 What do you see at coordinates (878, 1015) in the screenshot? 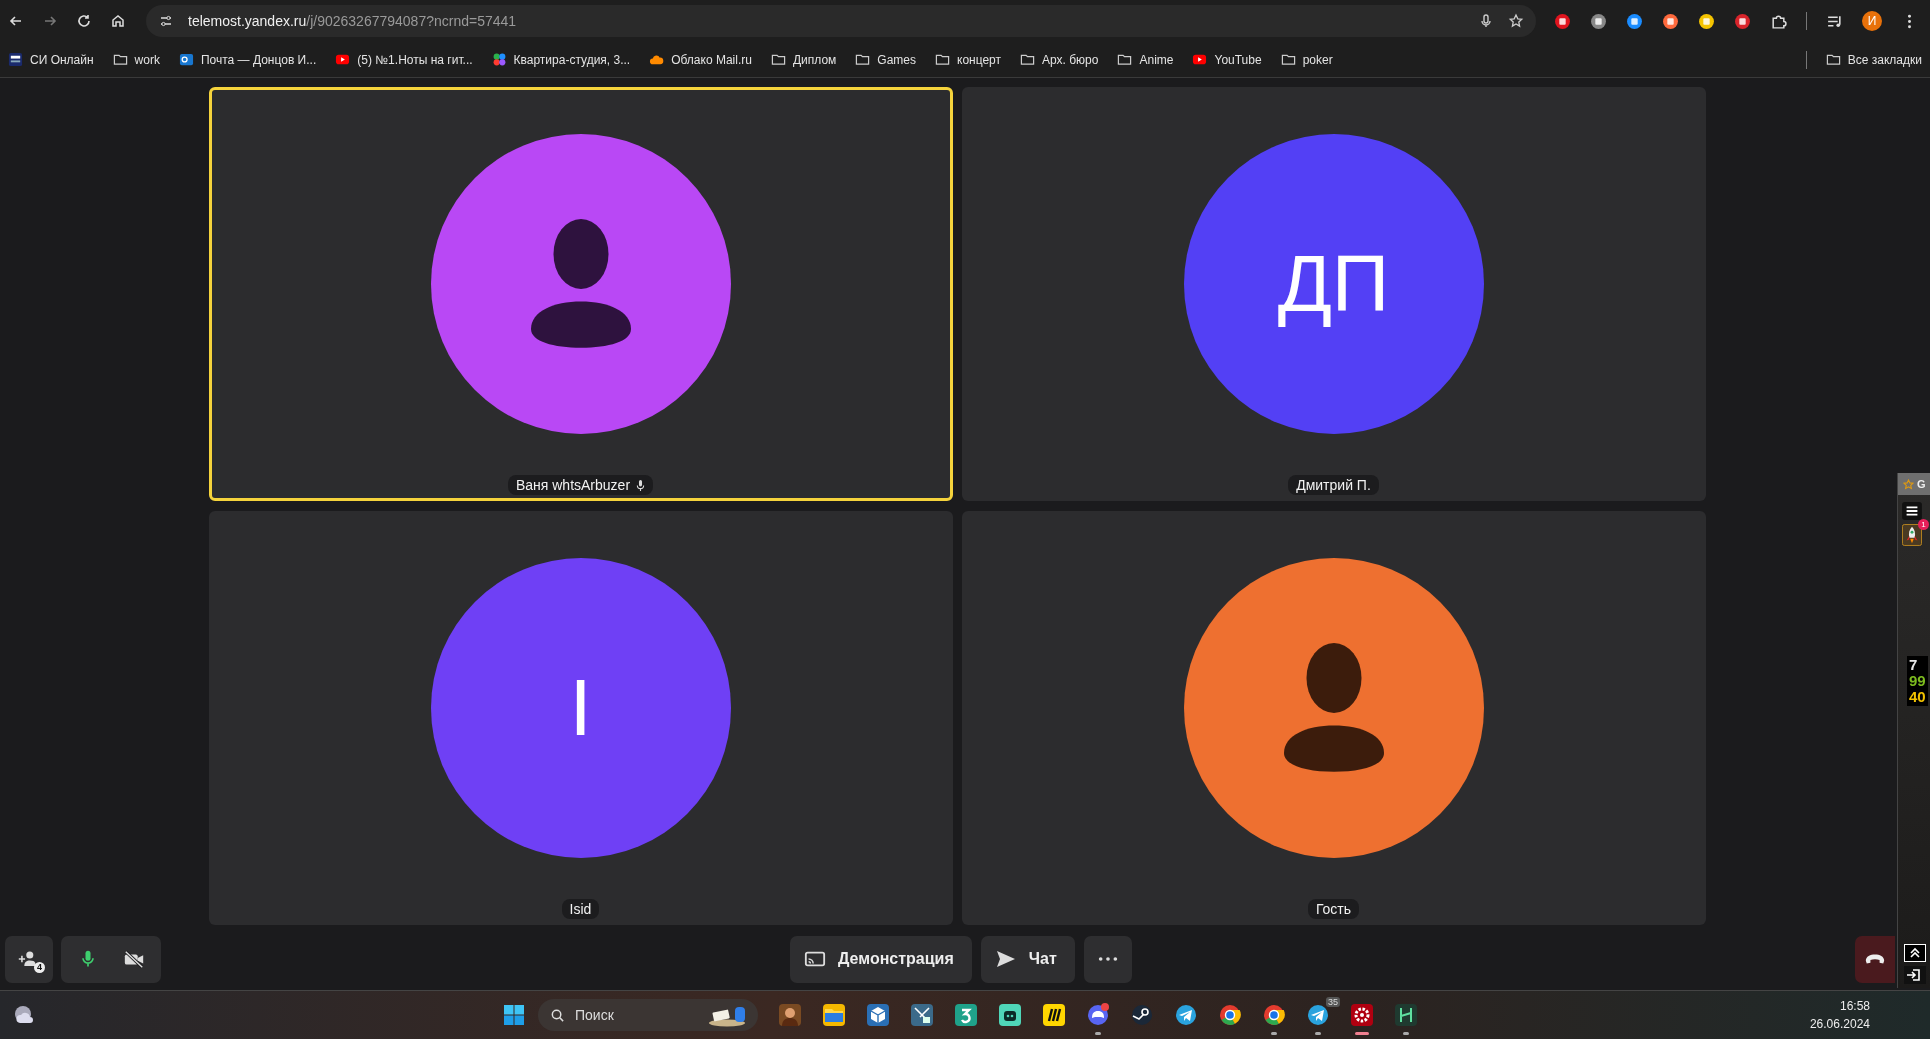
I see `cube-app-icon` at bounding box center [878, 1015].